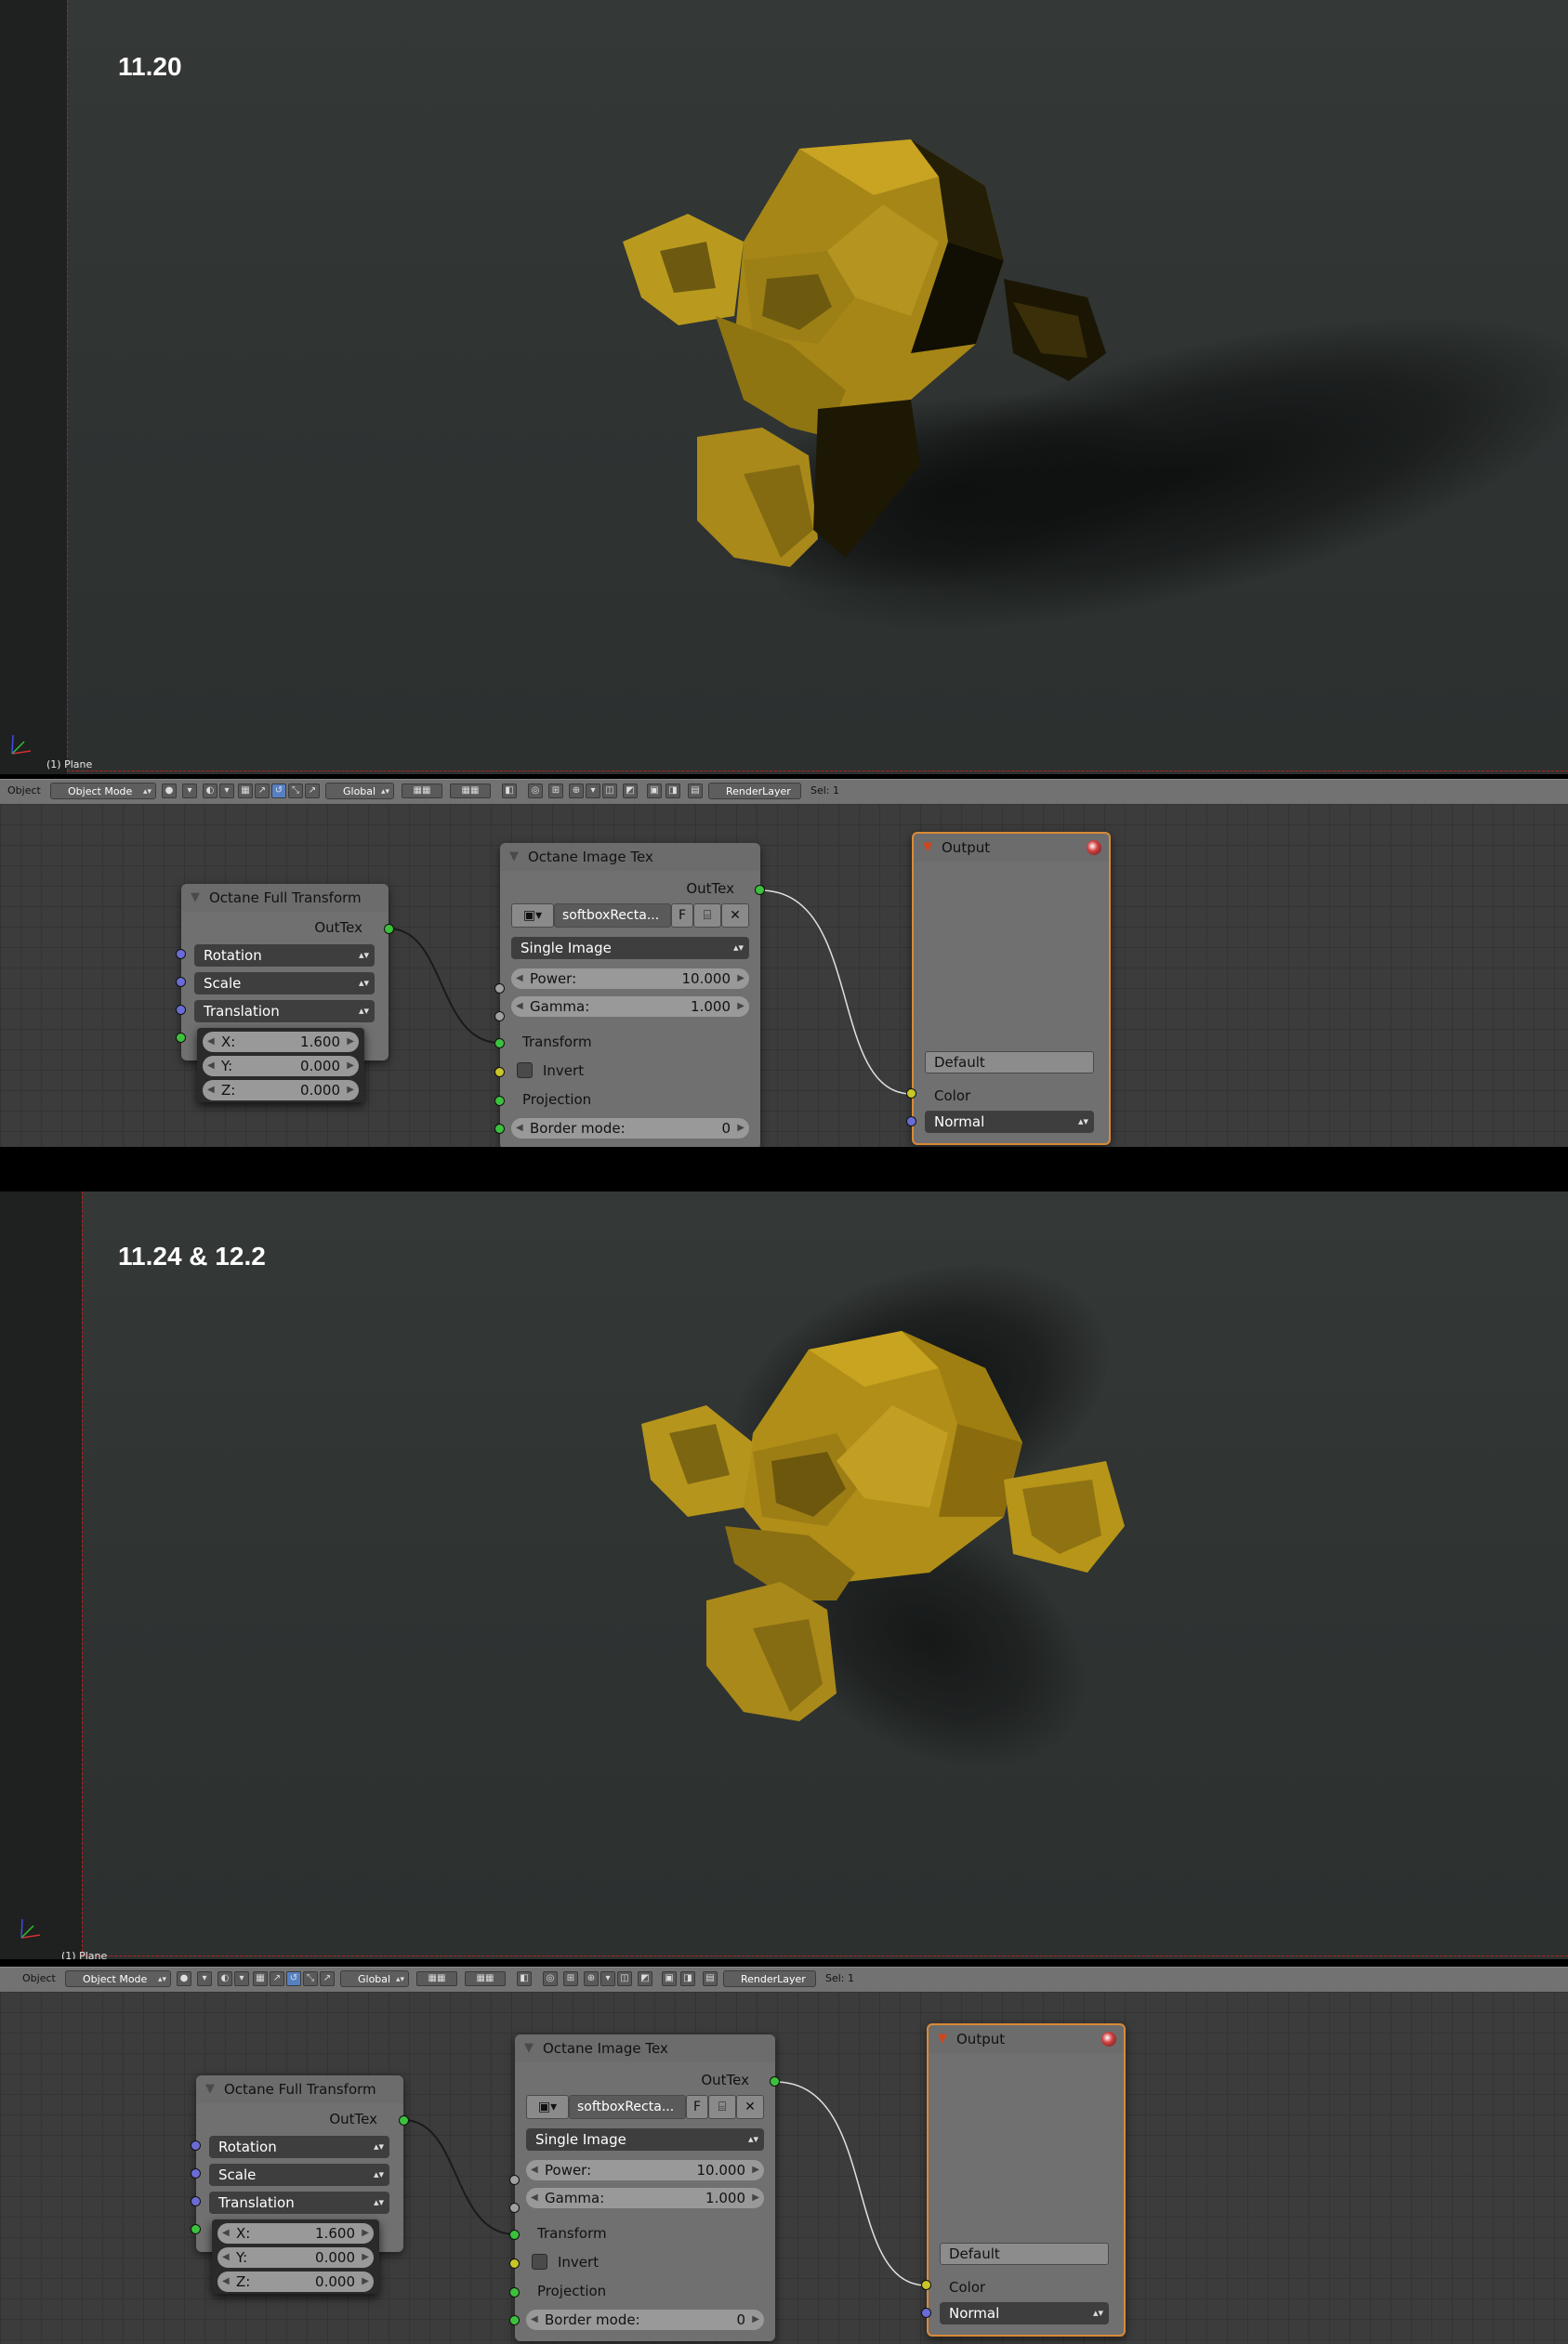 The width and height of the screenshot is (1568, 2344). I want to click on translation-socket, so click(181, 1010).